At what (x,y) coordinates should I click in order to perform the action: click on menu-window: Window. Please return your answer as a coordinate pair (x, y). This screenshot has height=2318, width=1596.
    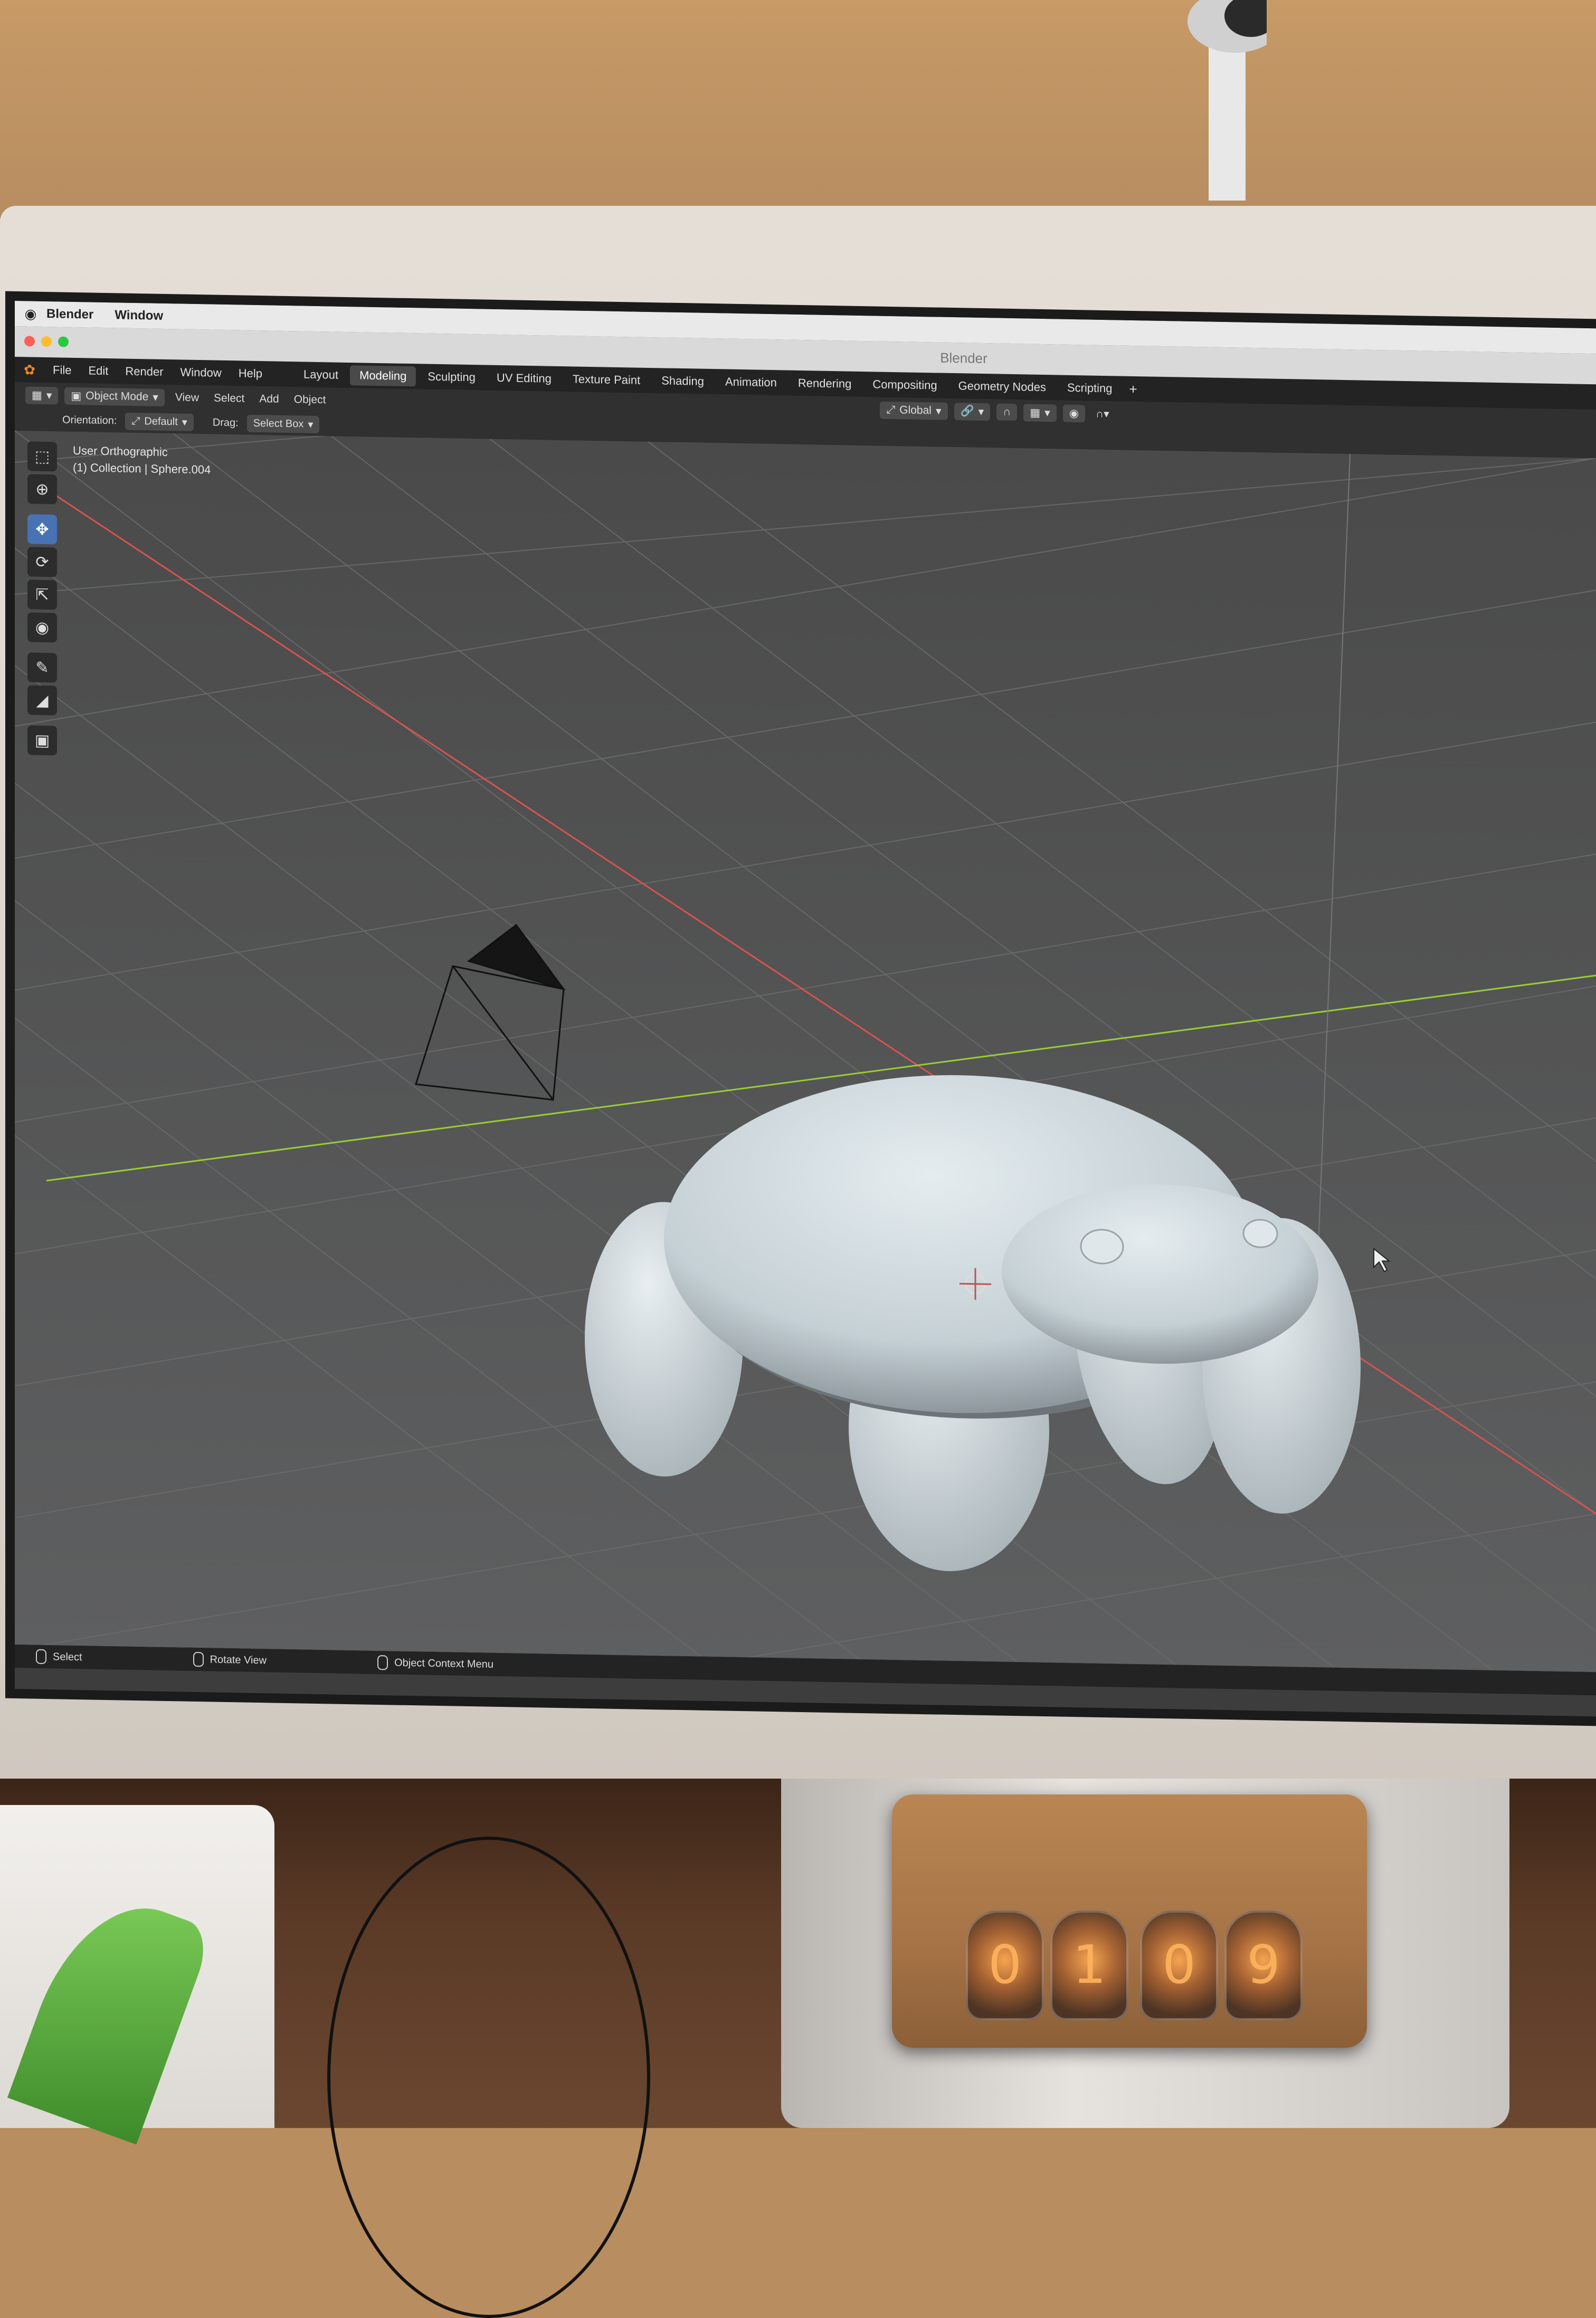
    Looking at the image, I should click on (201, 372).